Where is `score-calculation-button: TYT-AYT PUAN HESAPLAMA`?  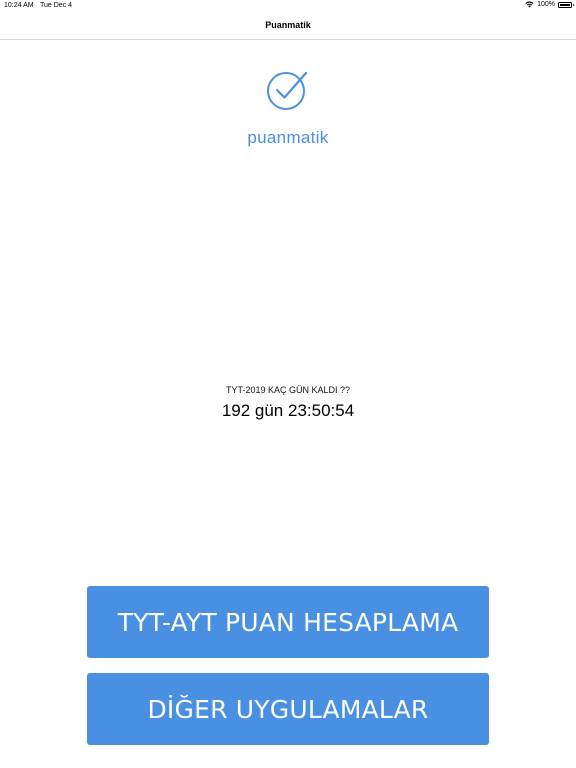
score-calculation-button: TYT-AYT PUAN HESAPLAMA is located at coordinates (288, 622).